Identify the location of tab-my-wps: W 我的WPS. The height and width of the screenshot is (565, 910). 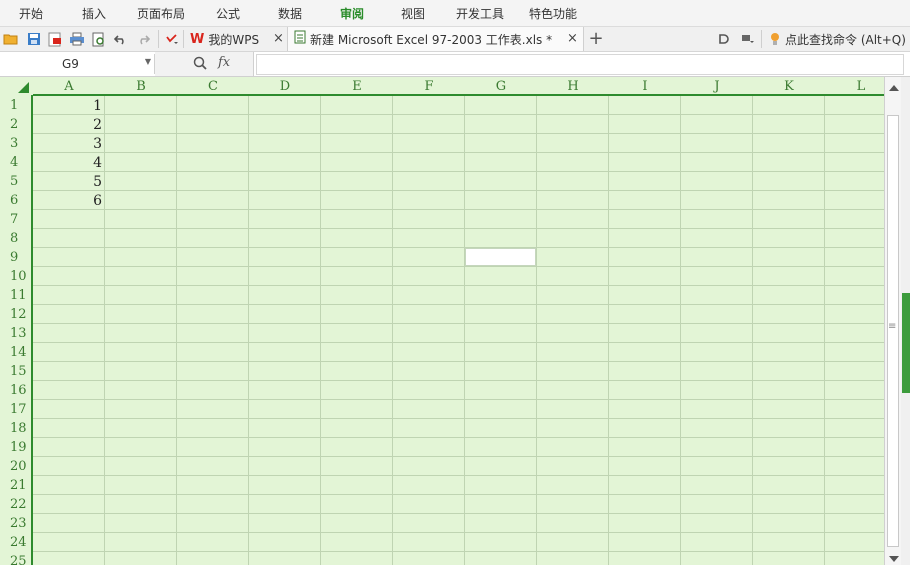
(224, 39).